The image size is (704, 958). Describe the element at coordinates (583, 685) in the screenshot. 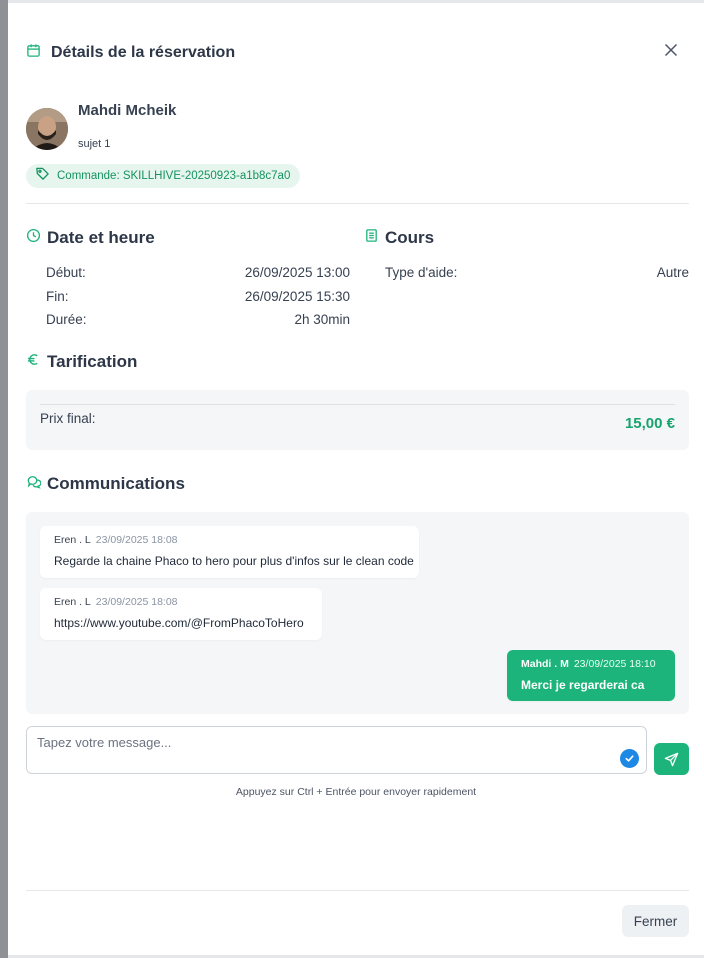

I see `message-text: Merci je regarderai ca` at that location.